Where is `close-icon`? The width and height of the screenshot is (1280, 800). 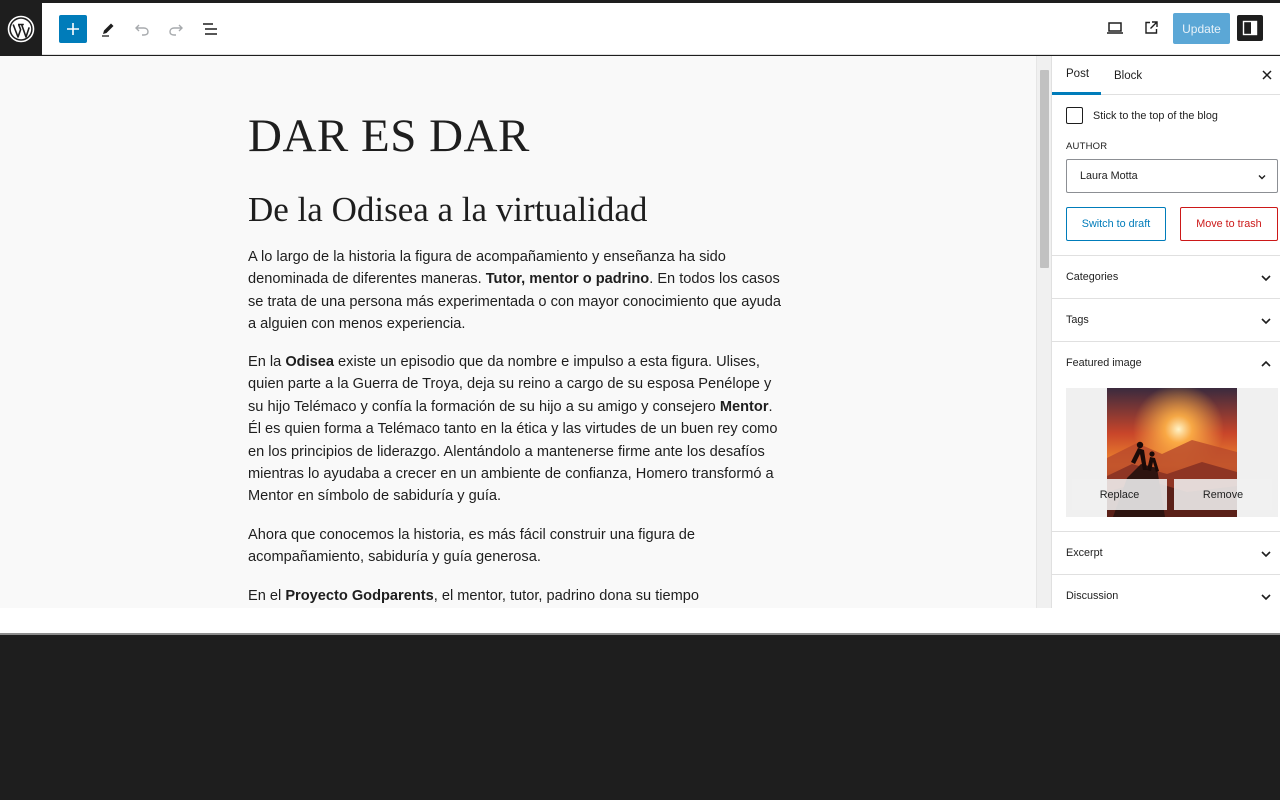 close-icon is located at coordinates (1267, 75).